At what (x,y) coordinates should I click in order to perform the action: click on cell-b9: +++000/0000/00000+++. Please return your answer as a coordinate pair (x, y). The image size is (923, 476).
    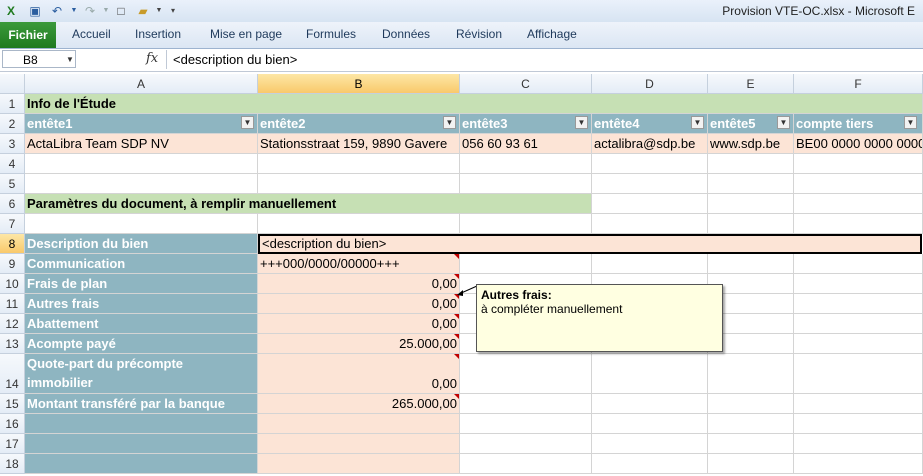
    Looking at the image, I should click on (359, 264).